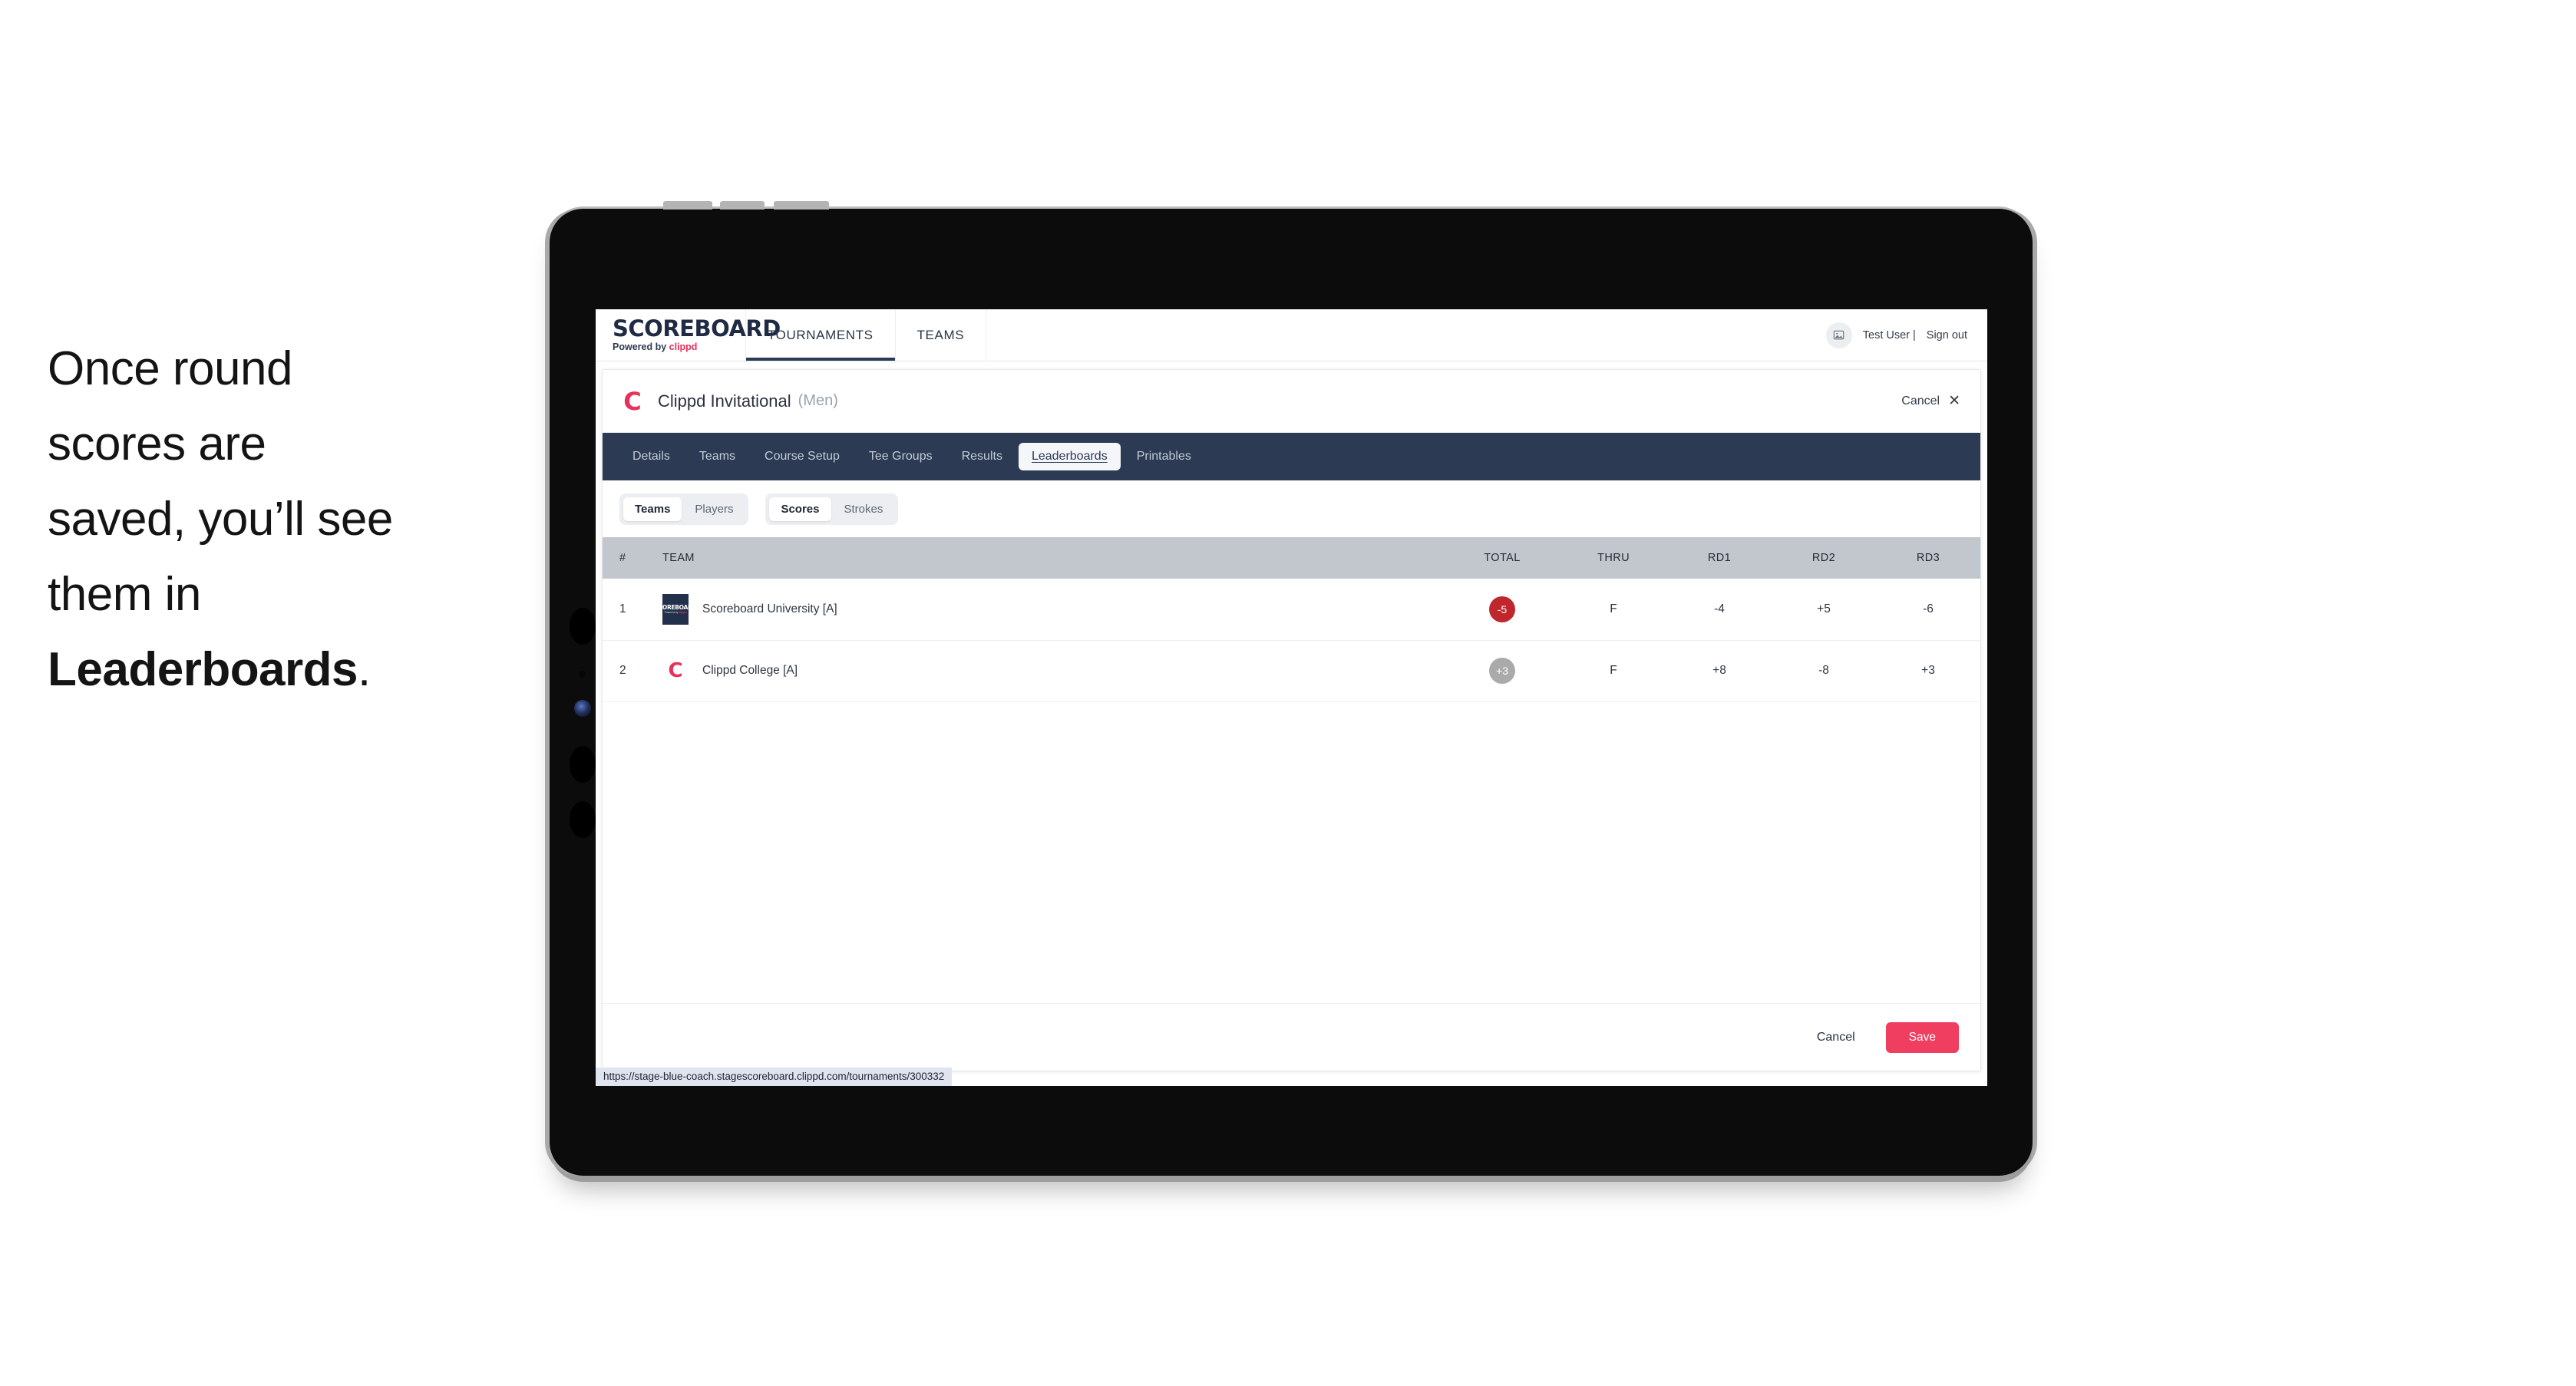  I want to click on panel-tab-leaderboards: Leaderboards, so click(1069, 456).